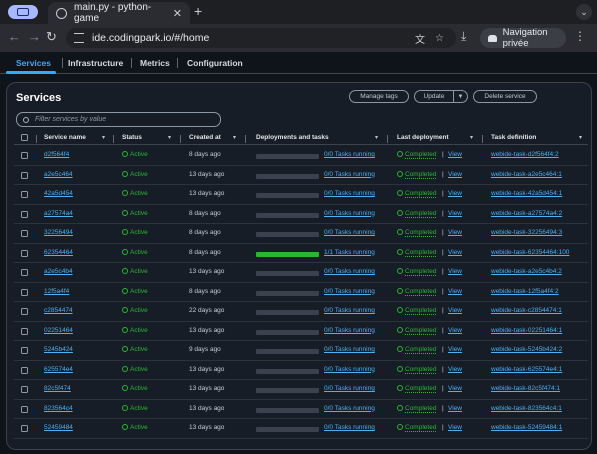  Describe the element at coordinates (215, 63) in the screenshot. I see `tab-configuration: Configuration` at that location.